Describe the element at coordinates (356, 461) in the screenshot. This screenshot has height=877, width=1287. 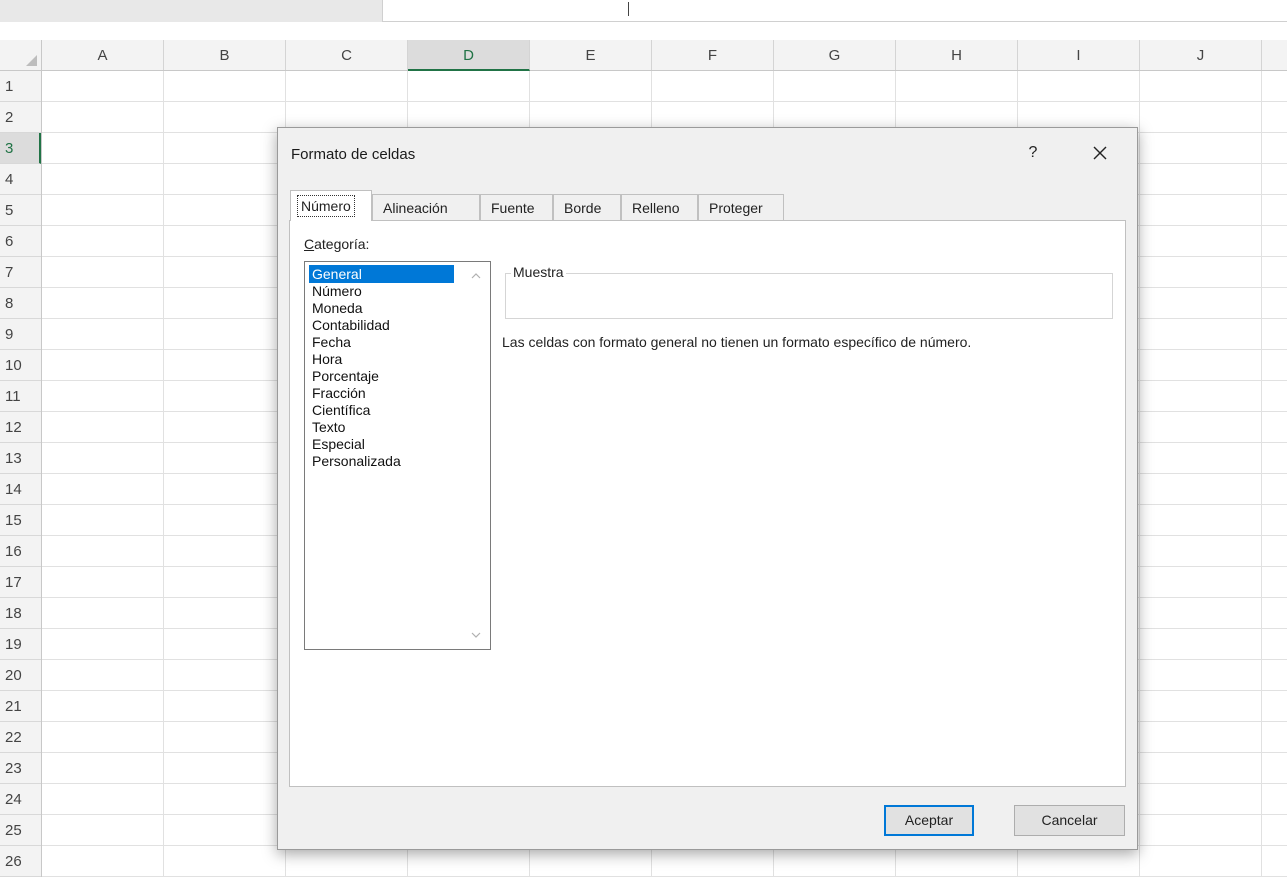
I see `category-item: Personalizada` at that location.